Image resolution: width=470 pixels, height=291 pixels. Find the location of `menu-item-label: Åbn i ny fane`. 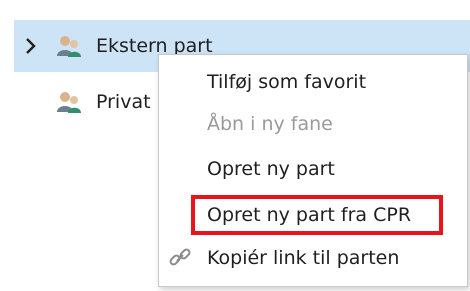

menu-item-label: Åbn i ny fane is located at coordinates (270, 124).